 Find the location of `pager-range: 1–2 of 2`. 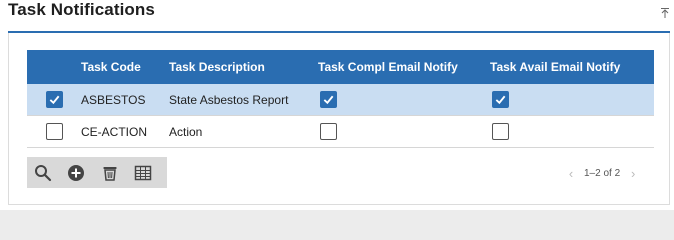

pager-range: 1–2 of 2 is located at coordinates (602, 173).